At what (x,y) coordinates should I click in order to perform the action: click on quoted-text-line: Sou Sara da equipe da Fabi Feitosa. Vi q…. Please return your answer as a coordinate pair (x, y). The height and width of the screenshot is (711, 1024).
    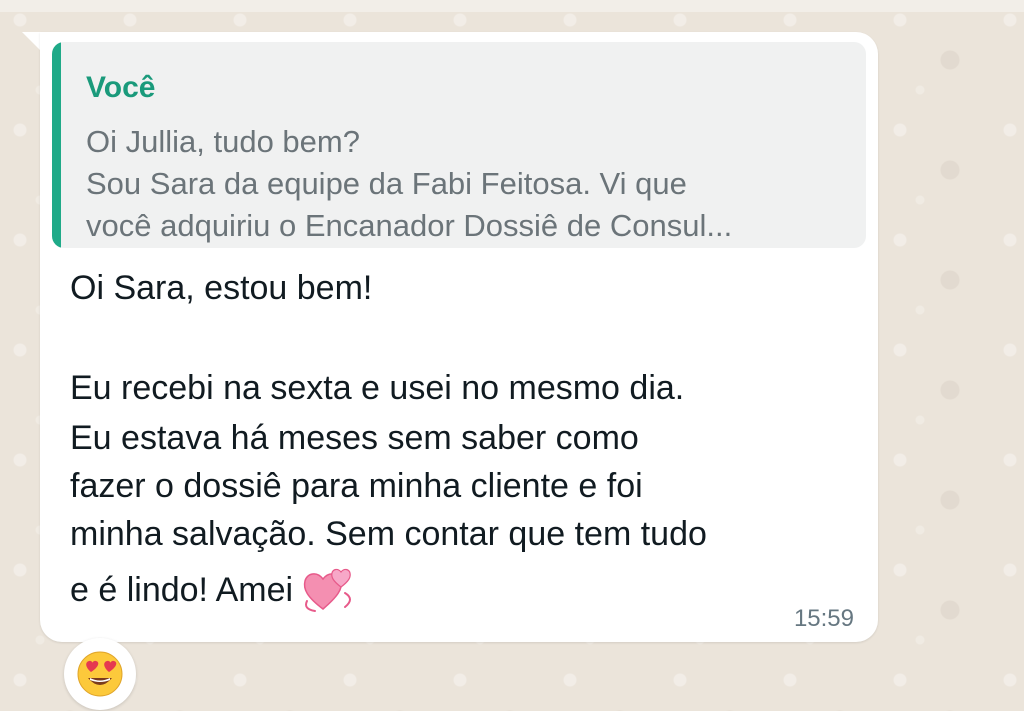
    Looking at the image, I should click on (386, 183).